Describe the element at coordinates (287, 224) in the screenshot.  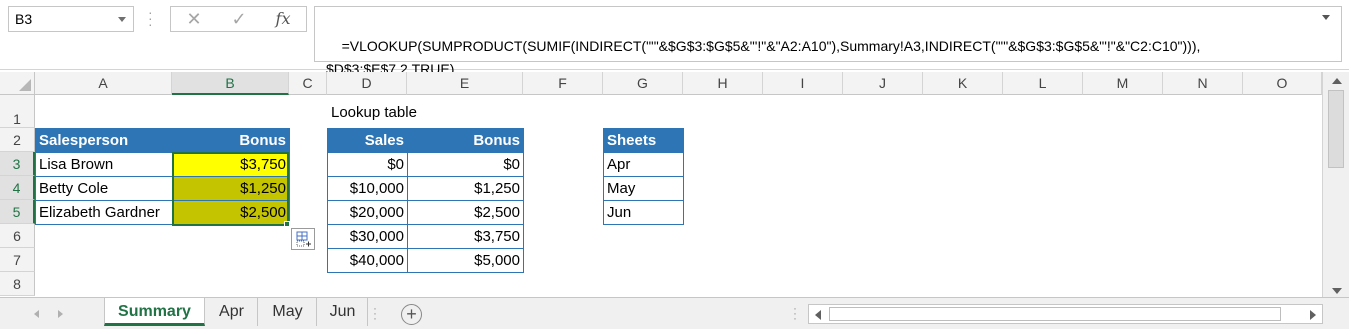
I see `fill-handle` at that location.